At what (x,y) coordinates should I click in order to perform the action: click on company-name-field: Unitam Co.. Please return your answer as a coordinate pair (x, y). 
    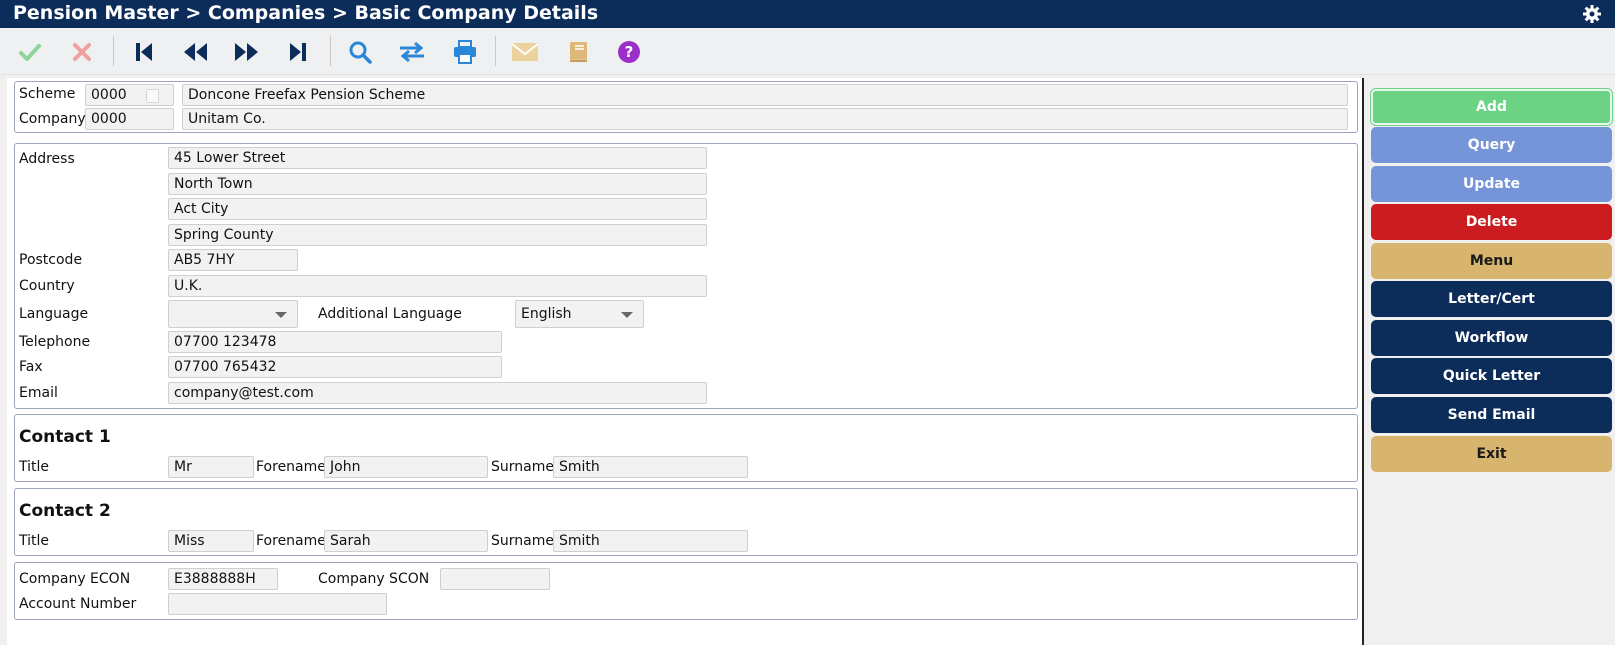
    Looking at the image, I should click on (765, 119).